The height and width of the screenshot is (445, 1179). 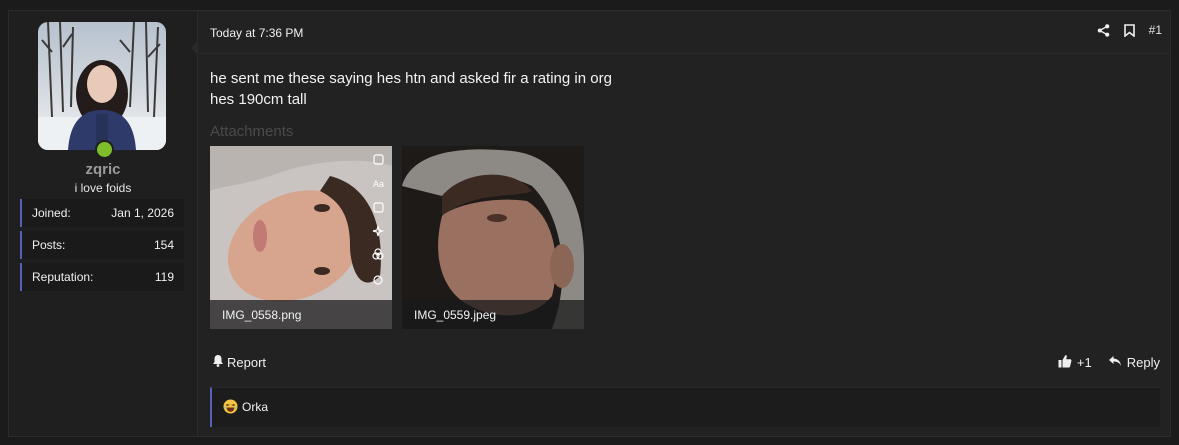 What do you see at coordinates (63, 277) in the screenshot?
I see `stat-label: Reputation:` at bounding box center [63, 277].